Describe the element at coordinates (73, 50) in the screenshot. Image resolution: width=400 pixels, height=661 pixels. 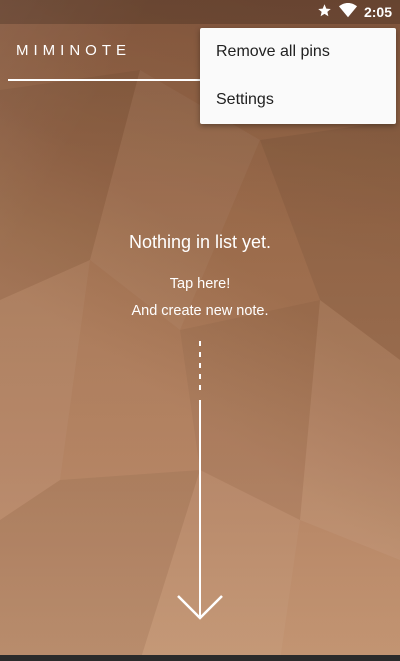
I see `app-title: MIMINOTE` at that location.